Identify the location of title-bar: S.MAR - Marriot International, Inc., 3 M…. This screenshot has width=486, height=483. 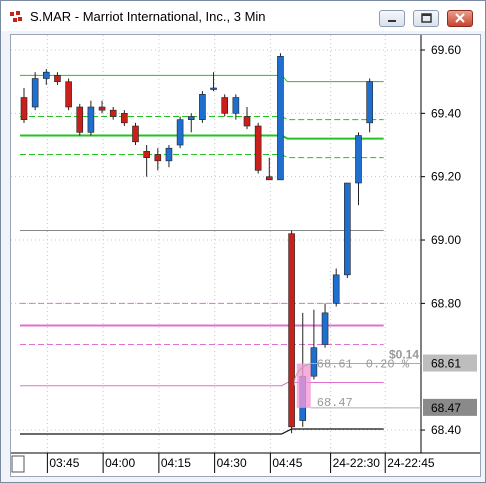
(243, 16).